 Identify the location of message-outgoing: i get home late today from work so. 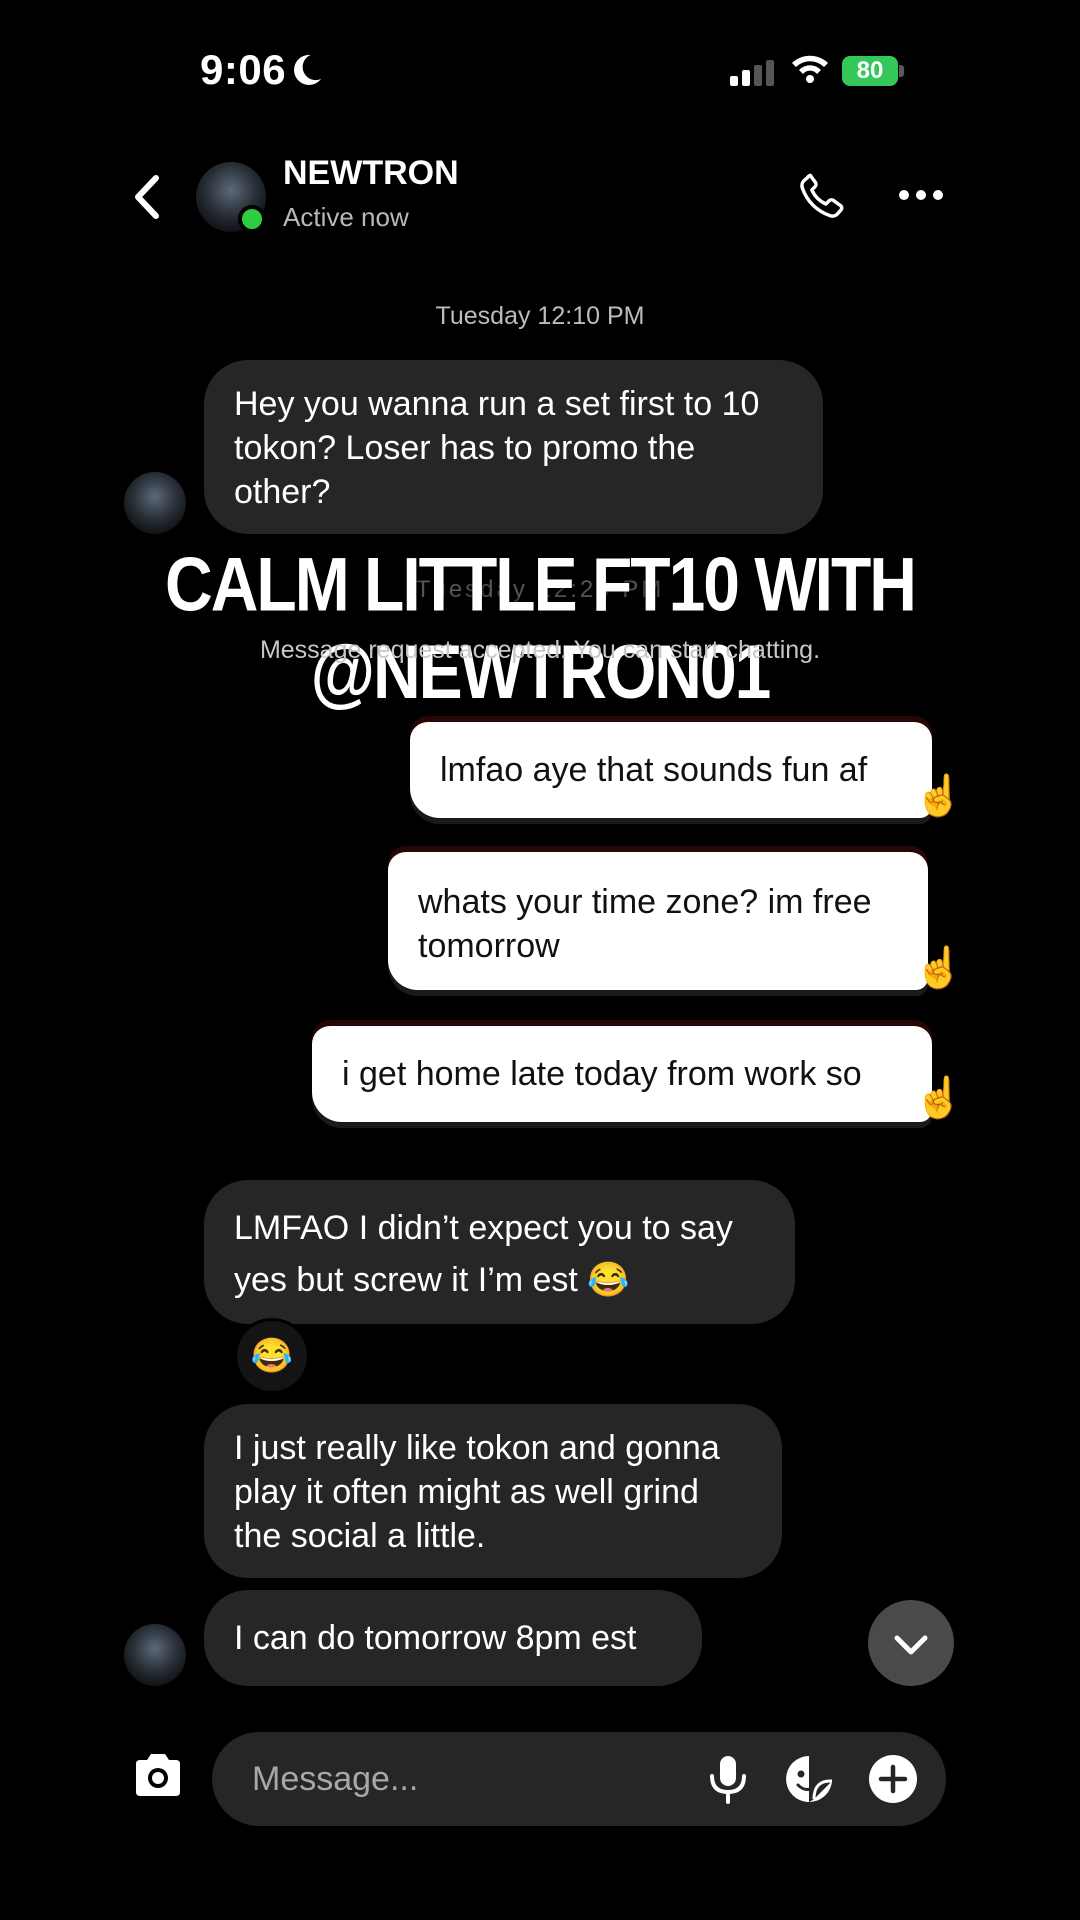
(622, 1074).